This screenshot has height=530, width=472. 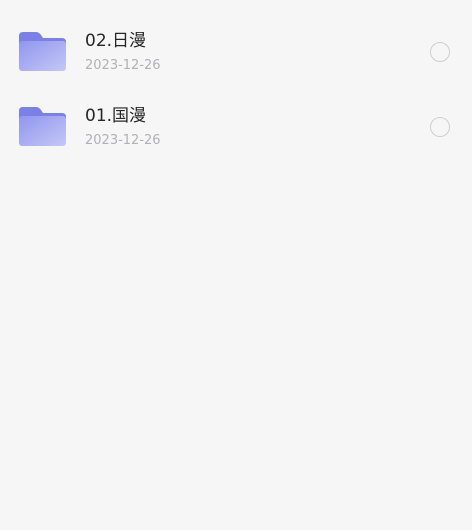 I want to click on file-name: 02.日漫, so click(x=116, y=41).